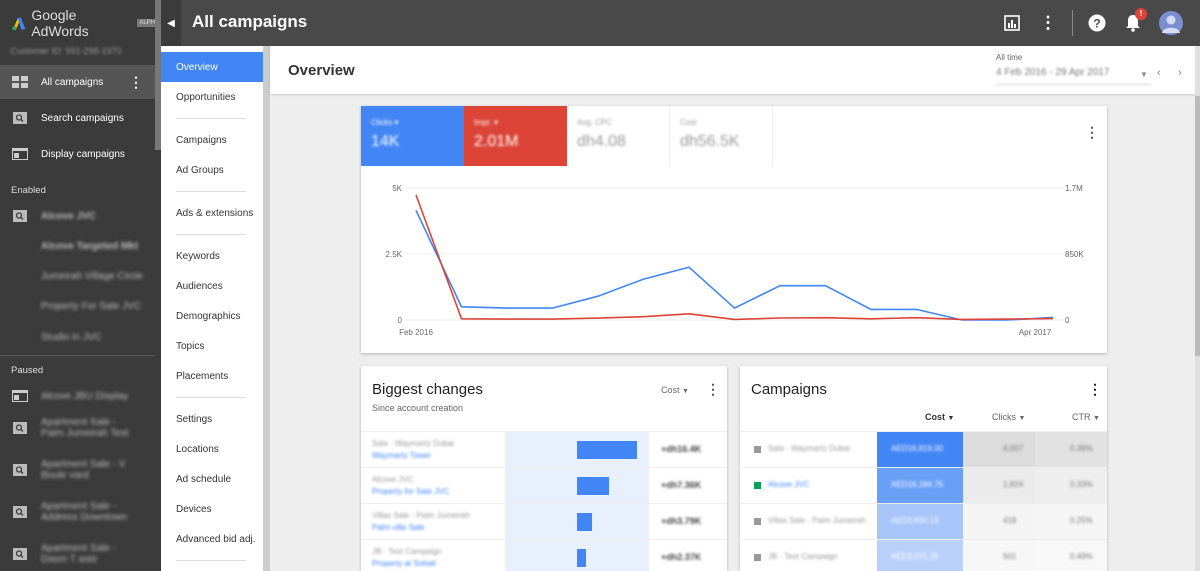 This screenshot has width=1200, height=571. What do you see at coordinates (416, 332) in the screenshot?
I see `x-tick-label: Feb 2016` at bounding box center [416, 332].